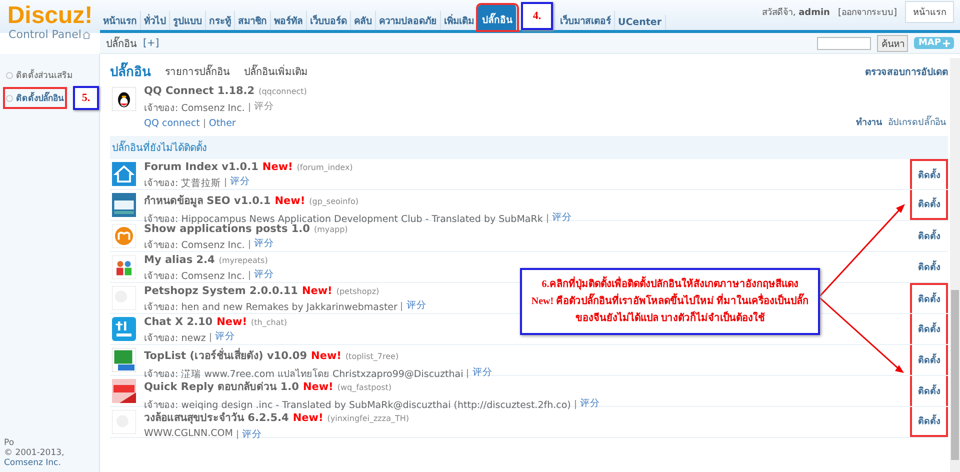 The image size is (960, 472). What do you see at coordinates (188, 20) in the screenshot?
I see `nav-tab: รูปแบบ` at bounding box center [188, 20].